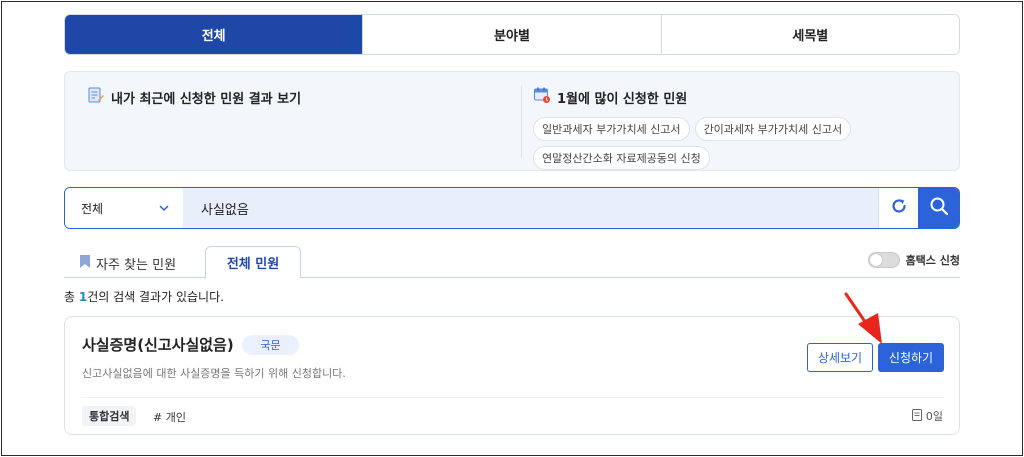 The height and width of the screenshot is (457, 1024). I want to click on refresh-button, so click(898, 208).